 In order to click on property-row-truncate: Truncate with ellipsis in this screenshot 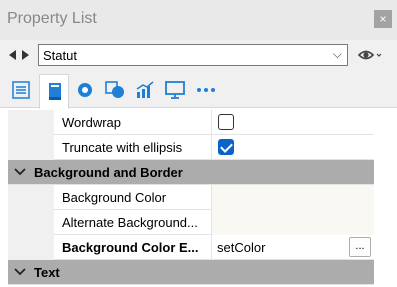, I will do `click(191, 147)`.